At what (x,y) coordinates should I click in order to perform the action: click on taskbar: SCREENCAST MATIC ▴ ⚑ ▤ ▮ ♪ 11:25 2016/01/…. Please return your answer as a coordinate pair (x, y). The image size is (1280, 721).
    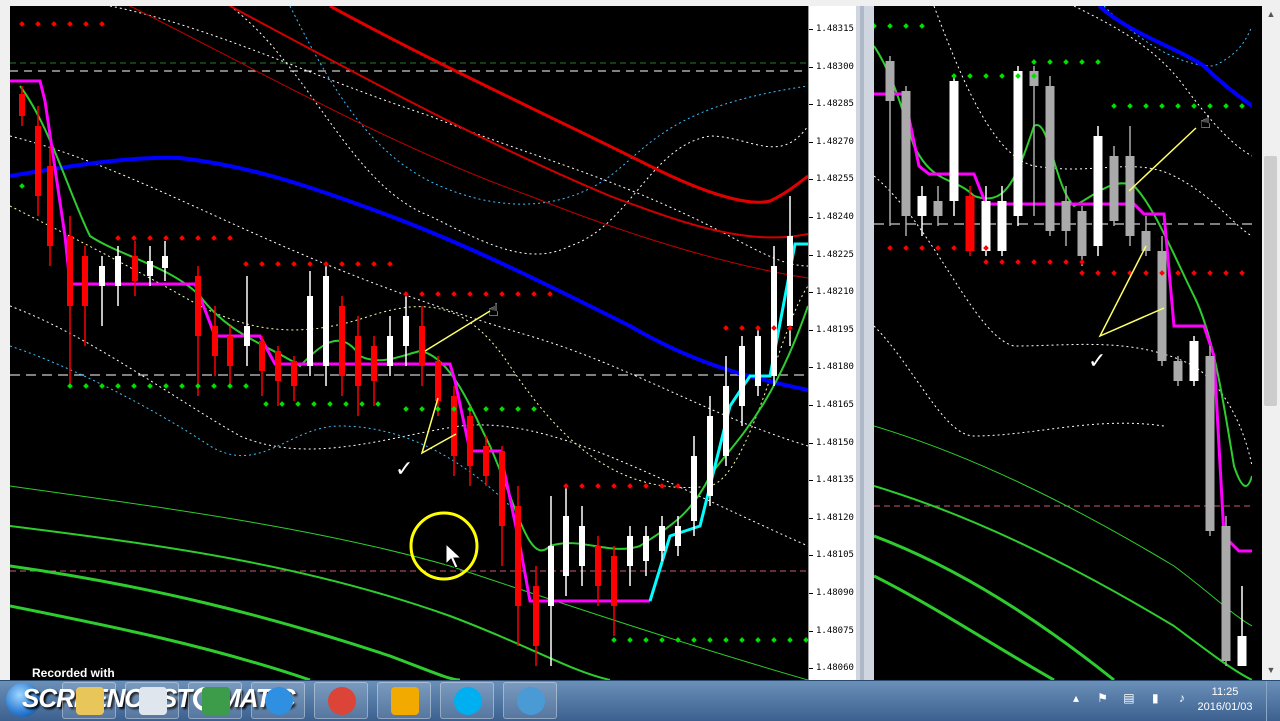
    Looking at the image, I should click on (640, 700).